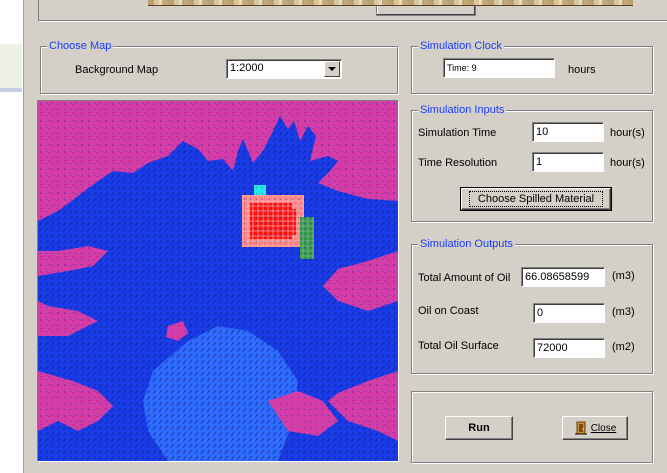 The image size is (667, 473). Describe the element at coordinates (582, 70) in the screenshot. I see `simulation-clock-unit: hours` at that location.